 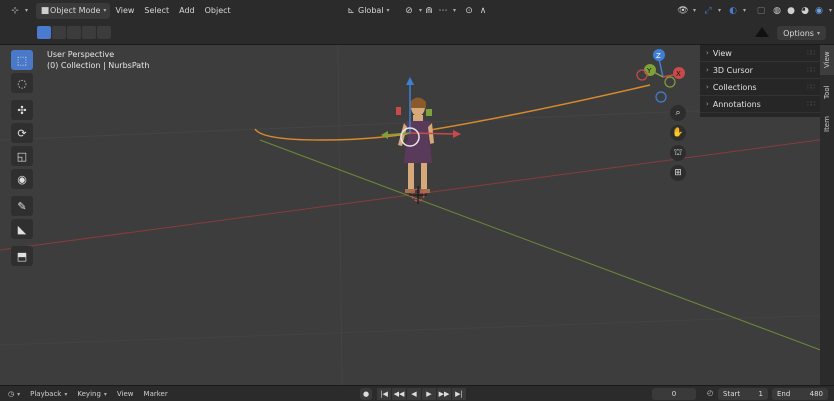 What do you see at coordinates (791, 10) in the screenshot?
I see `solid-shading-icon: ●` at bounding box center [791, 10].